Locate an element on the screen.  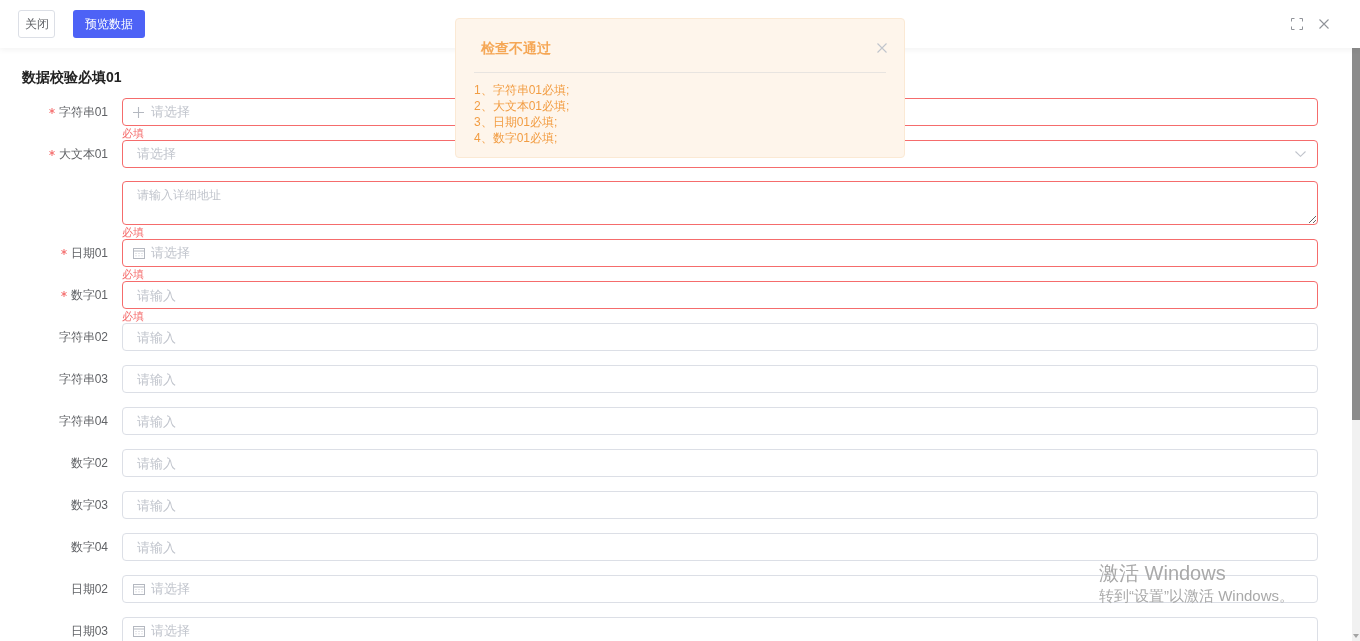
field-label: 数字03 is located at coordinates (89, 505).